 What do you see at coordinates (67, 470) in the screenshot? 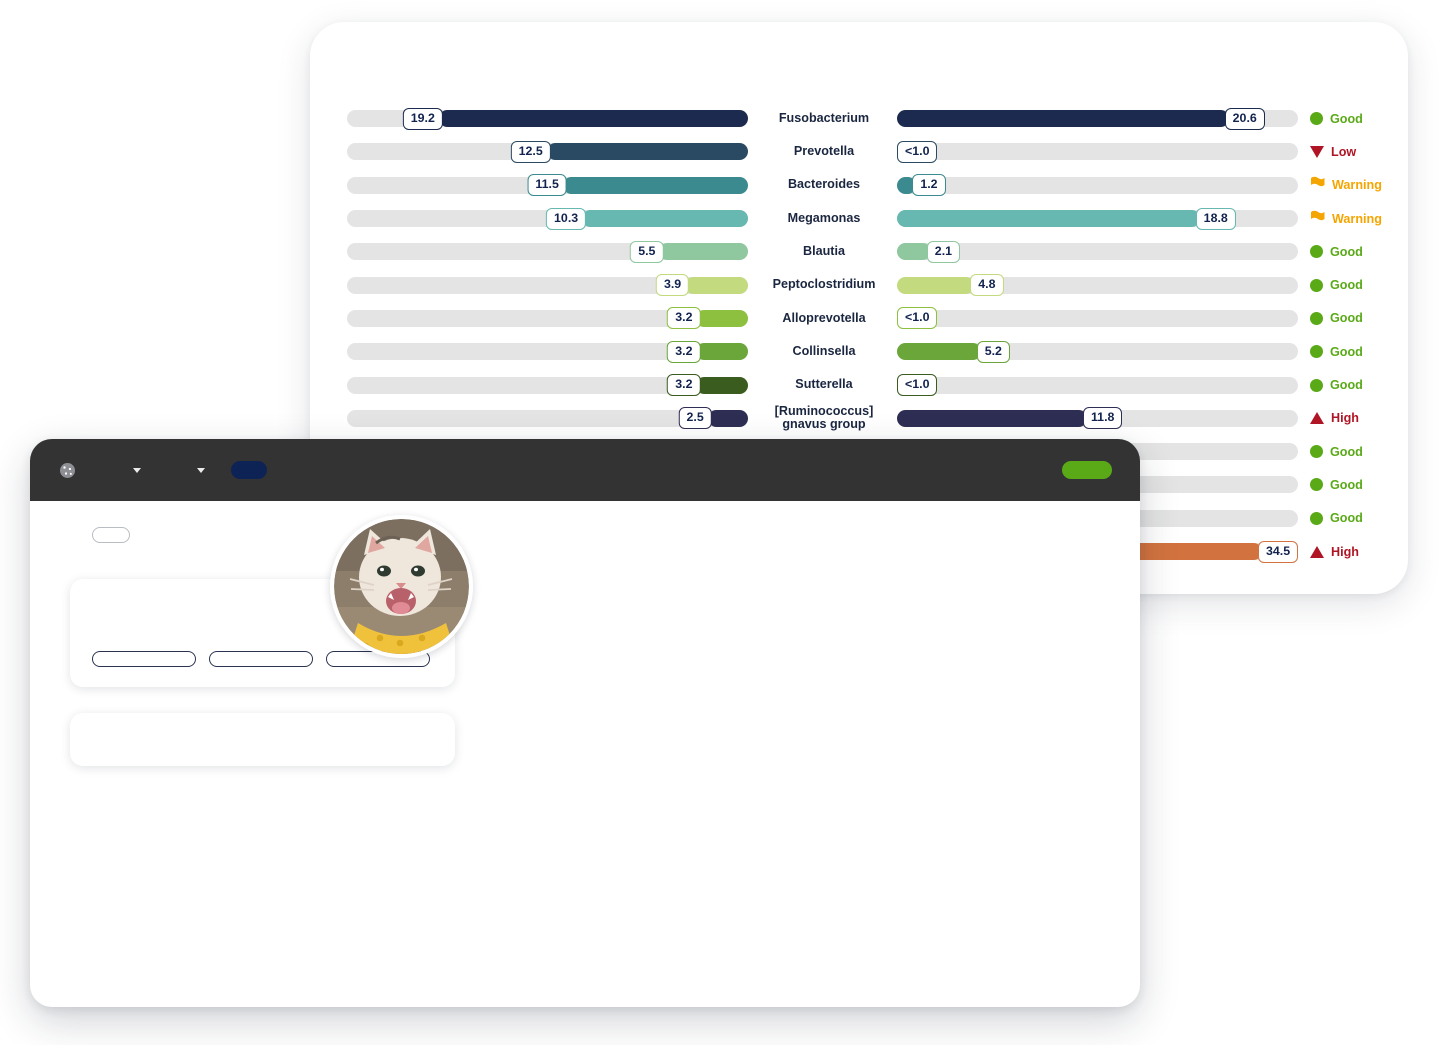
I see `animalbiome-logo` at bounding box center [67, 470].